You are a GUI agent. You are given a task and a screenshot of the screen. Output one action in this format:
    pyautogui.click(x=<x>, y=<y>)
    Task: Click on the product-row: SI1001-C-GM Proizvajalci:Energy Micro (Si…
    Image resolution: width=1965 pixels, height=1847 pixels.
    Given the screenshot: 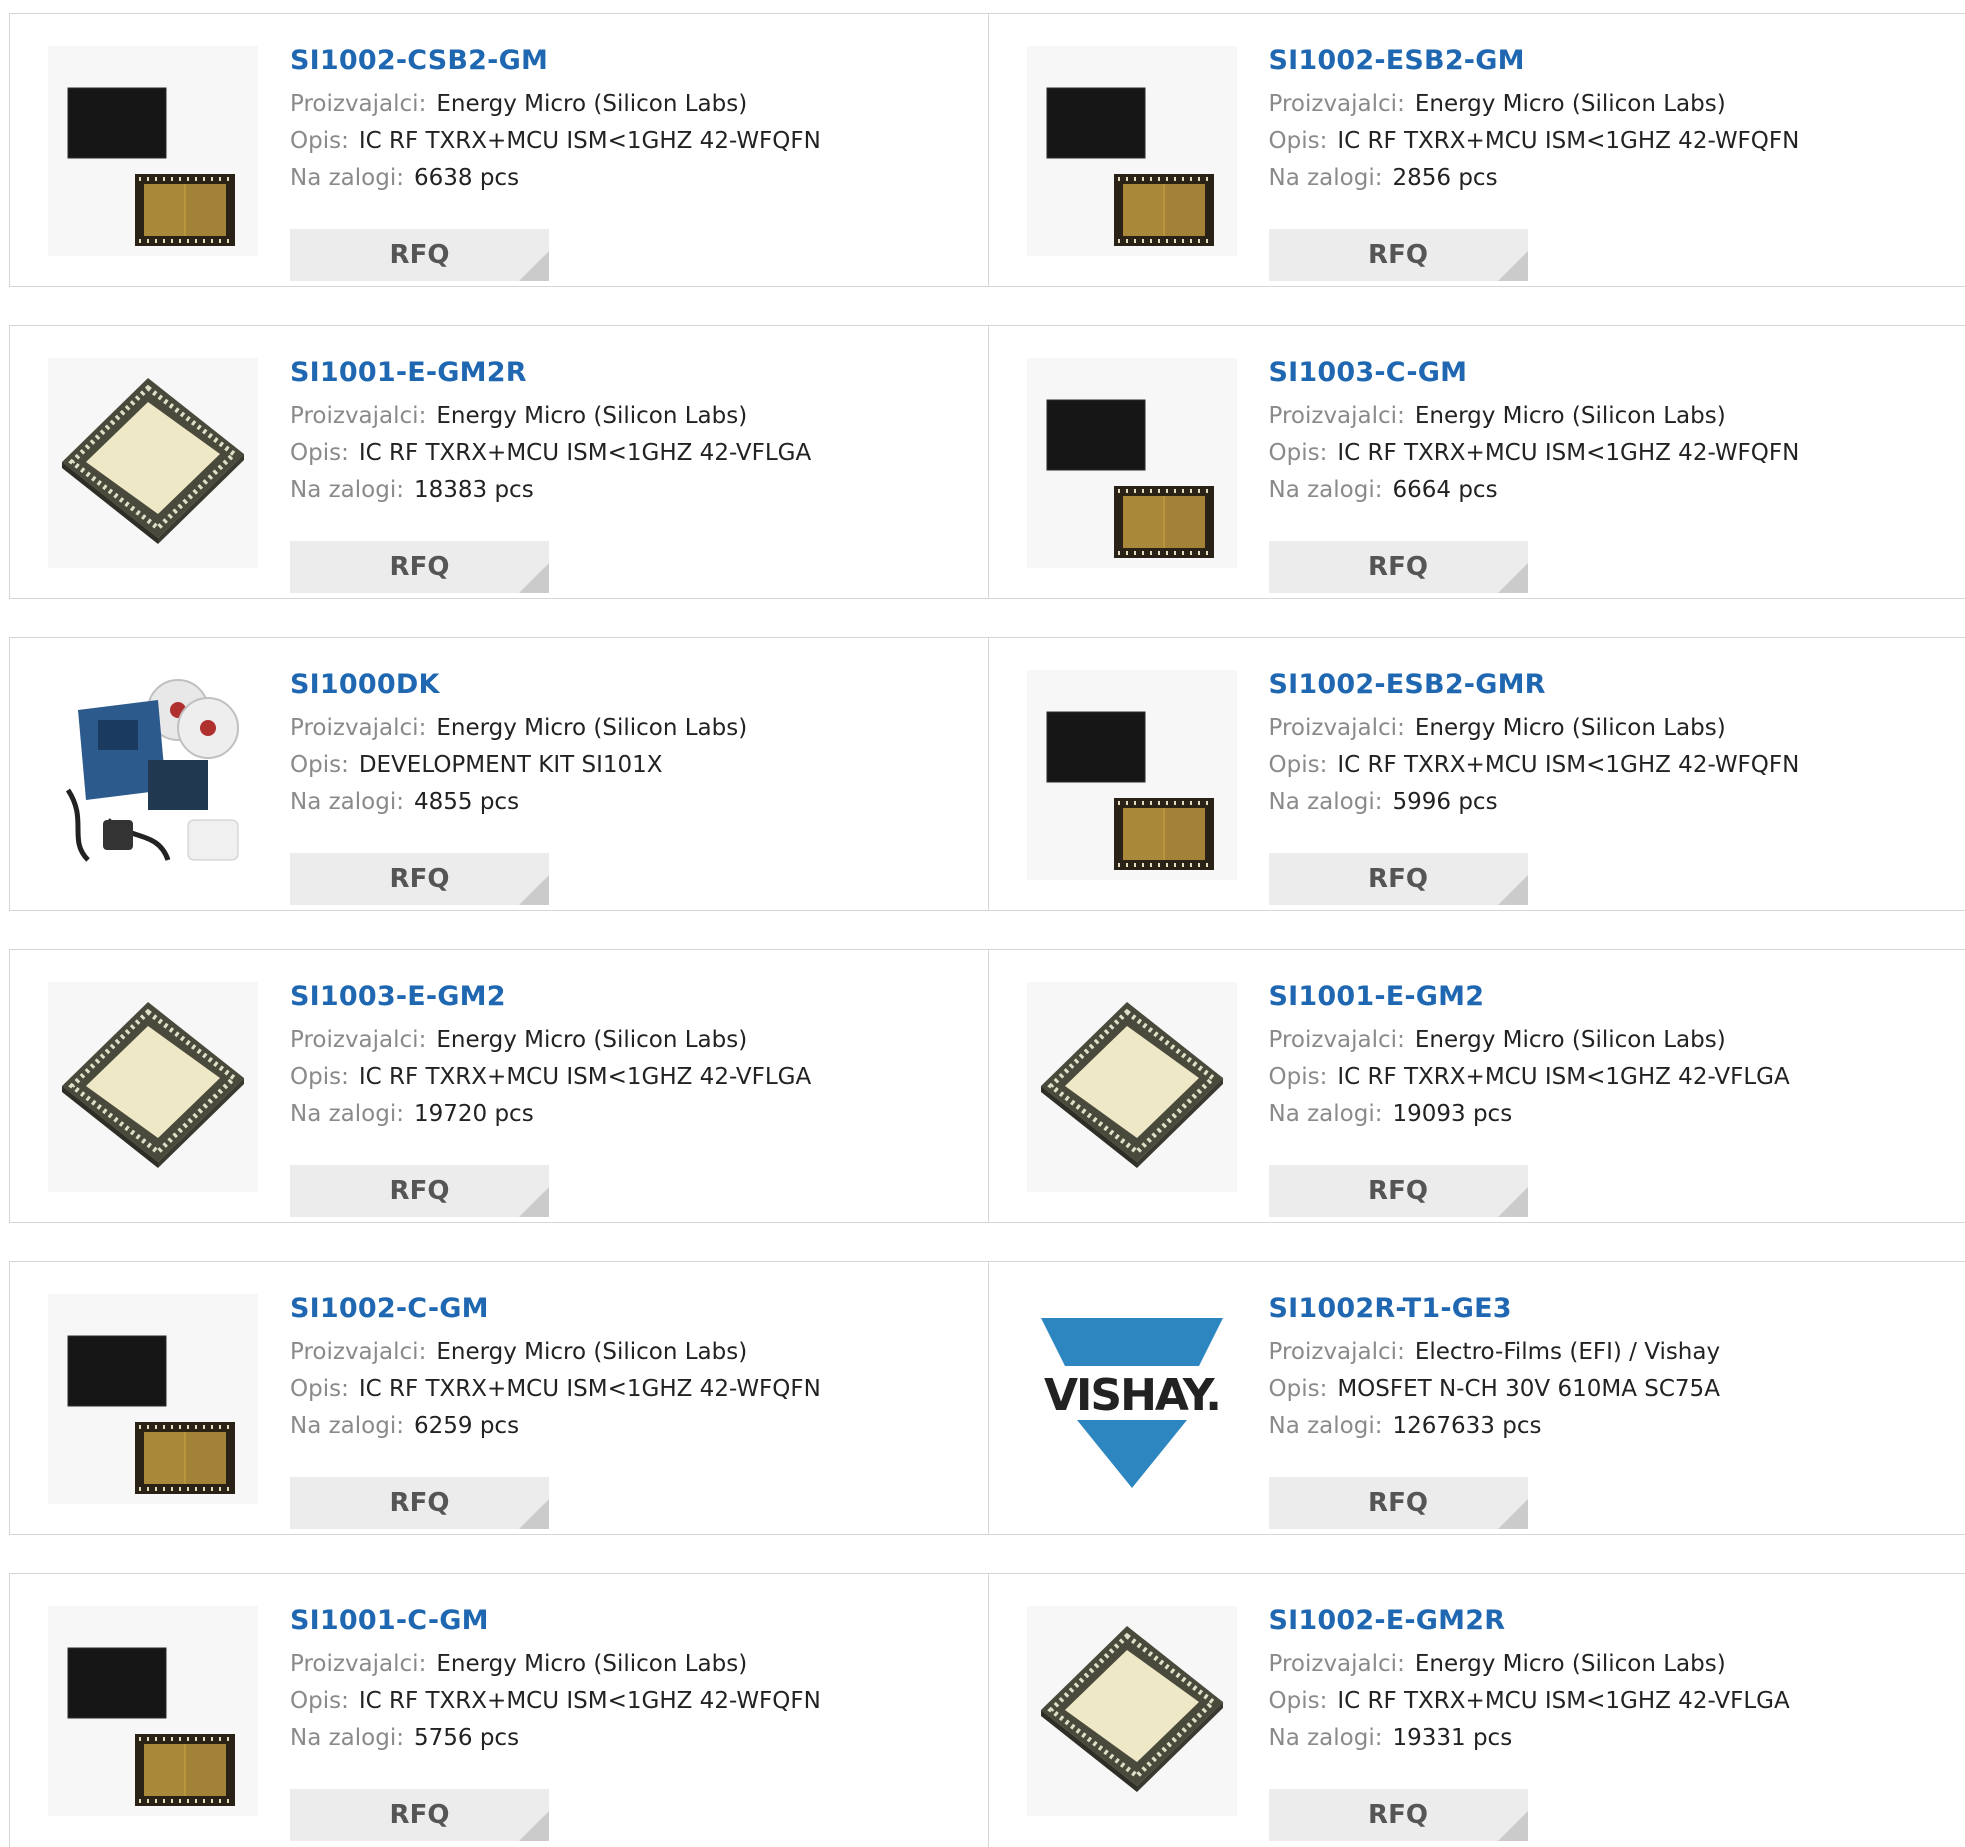 What is the action you would take?
    pyautogui.click(x=987, y=1710)
    